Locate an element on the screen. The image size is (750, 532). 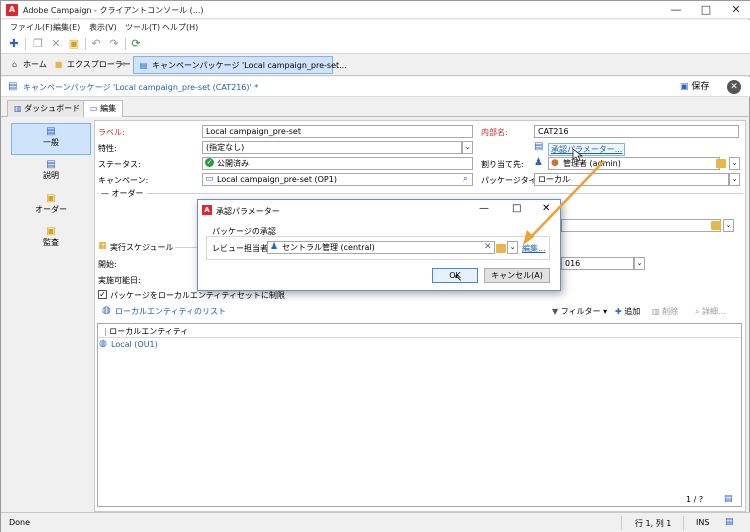
reviewer-input: セントラル管理 (central) is located at coordinates (381, 247).